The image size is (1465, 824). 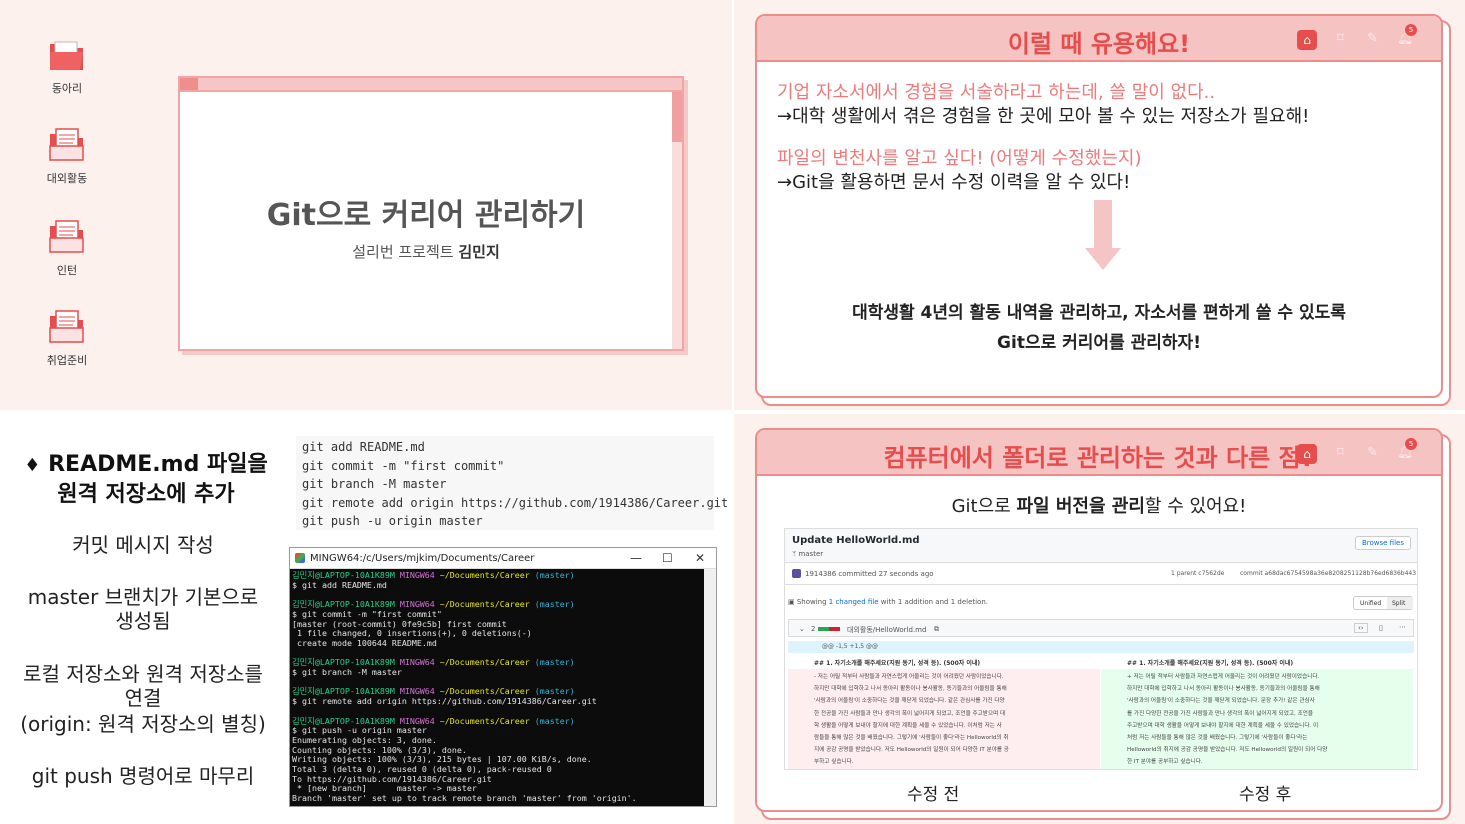 I want to click on mingw-icon, so click(x=300, y=558).